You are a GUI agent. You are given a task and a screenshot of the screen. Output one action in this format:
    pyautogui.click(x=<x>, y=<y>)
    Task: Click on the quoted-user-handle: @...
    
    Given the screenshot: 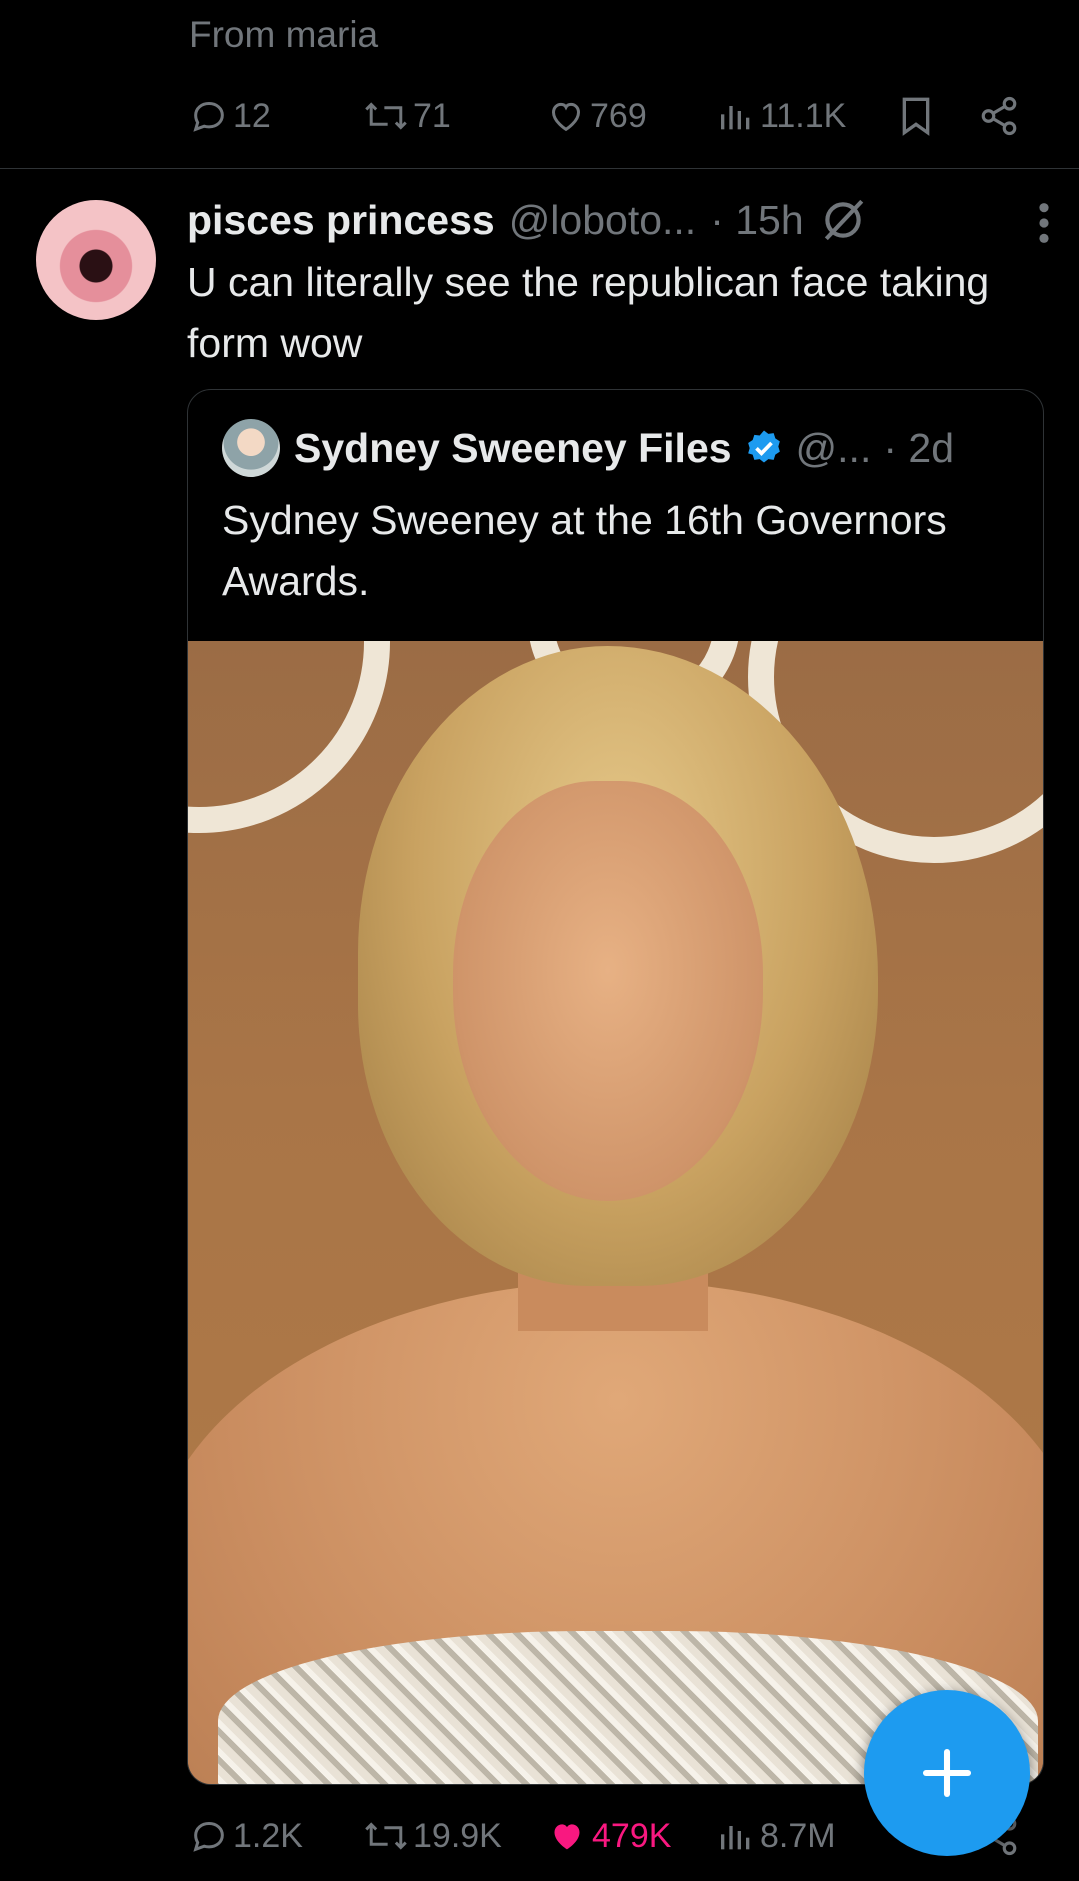 What is the action you would take?
    pyautogui.click(x=833, y=447)
    